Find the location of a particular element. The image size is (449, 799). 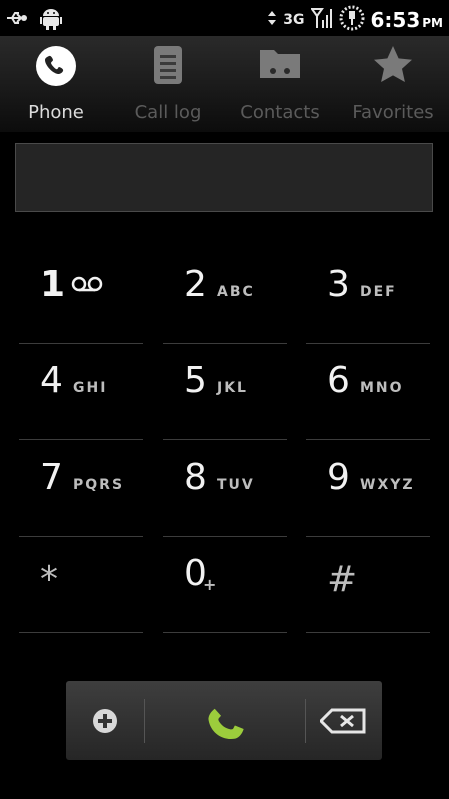

call-button is located at coordinates (225, 720).